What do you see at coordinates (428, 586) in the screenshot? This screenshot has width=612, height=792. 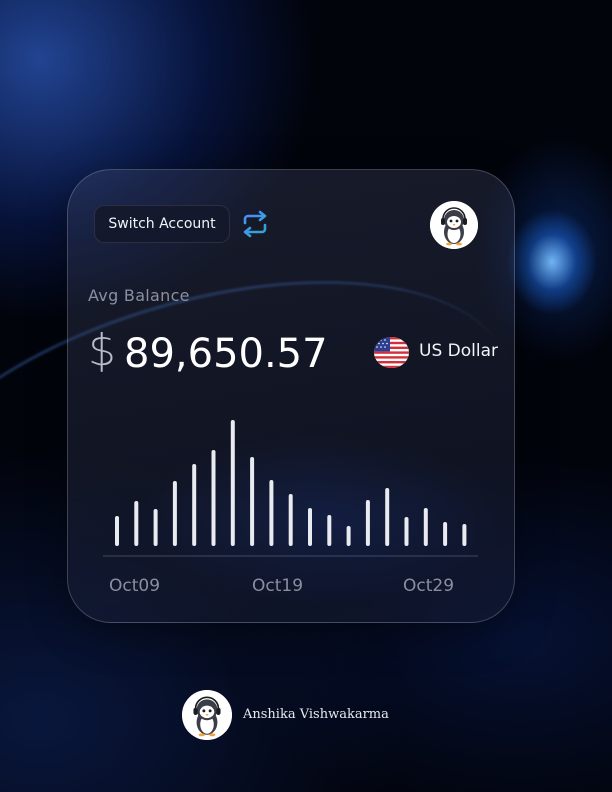 I see `x-tick-label-2: Oct29` at bounding box center [428, 586].